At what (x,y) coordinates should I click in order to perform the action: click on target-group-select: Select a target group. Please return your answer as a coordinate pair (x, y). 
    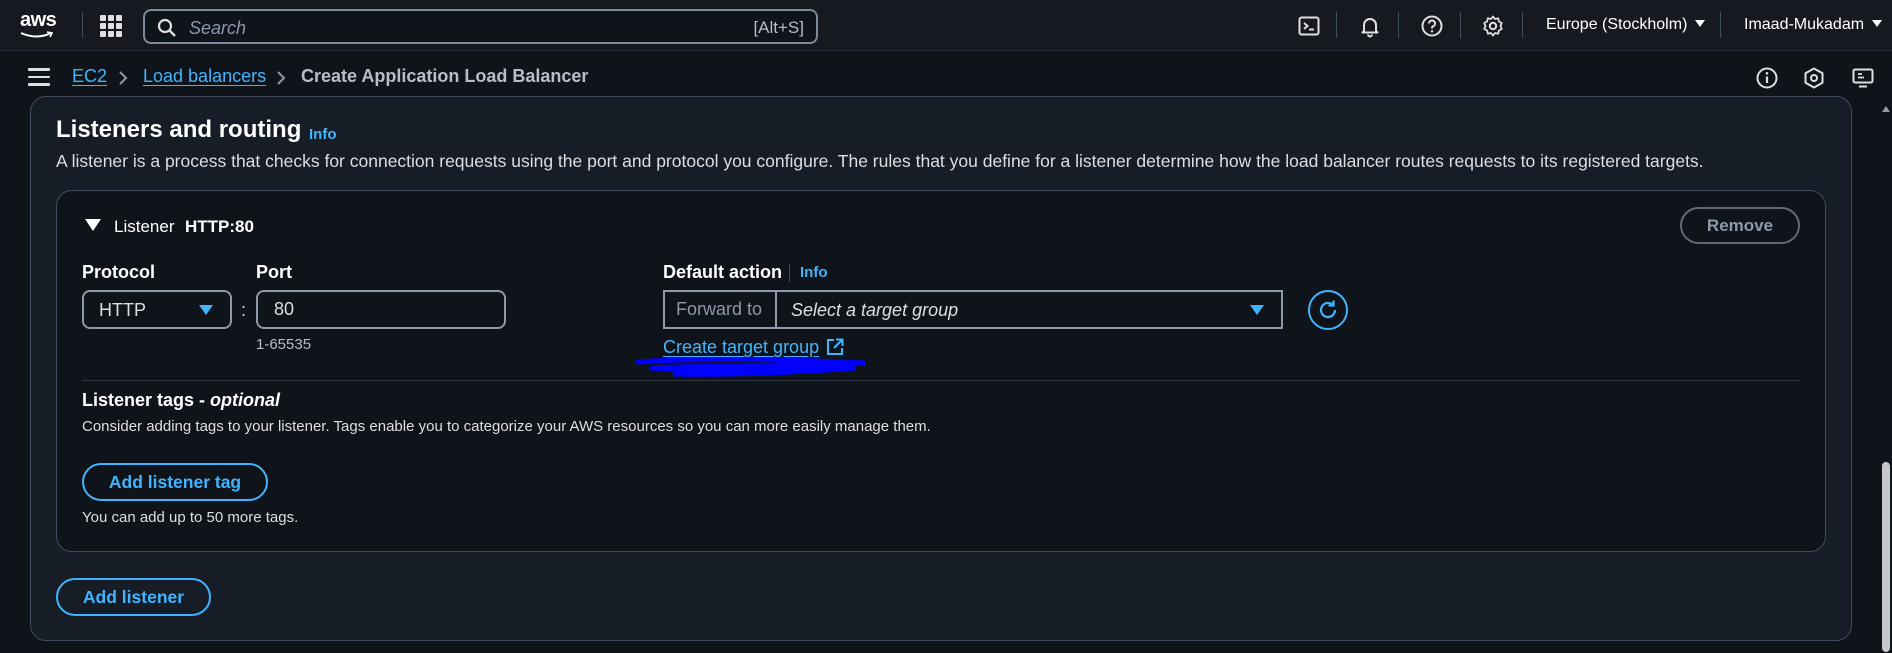
    Looking at the image, I should click on (1029, 309).